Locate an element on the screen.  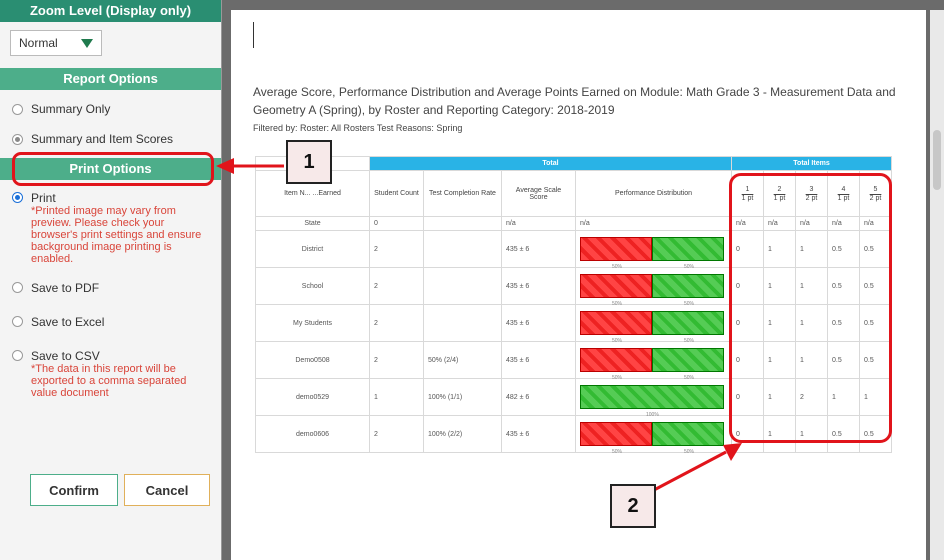
scroll-thumb is located at coordinates (937, 160).